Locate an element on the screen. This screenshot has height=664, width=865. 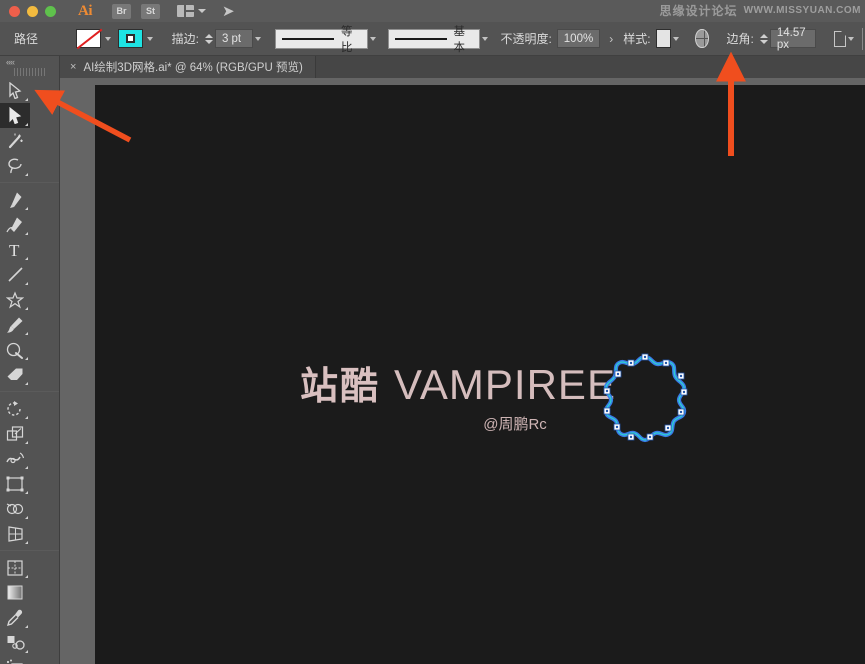
tool-pen is located at coordinates (15, 199).